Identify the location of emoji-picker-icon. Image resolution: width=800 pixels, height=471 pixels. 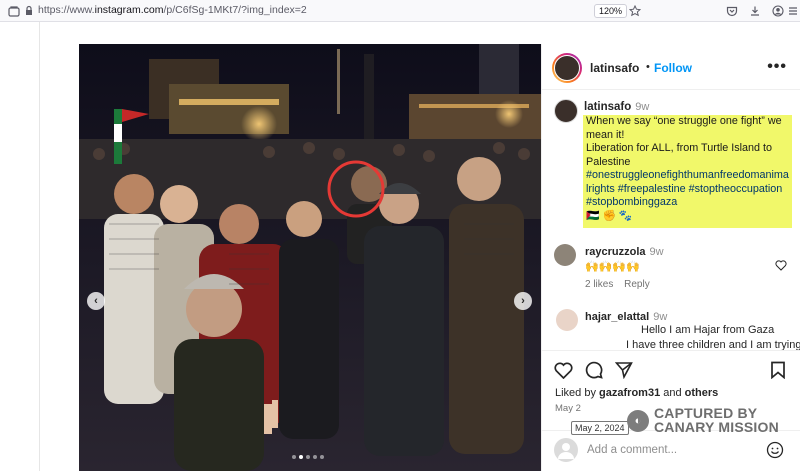
(775, 452).